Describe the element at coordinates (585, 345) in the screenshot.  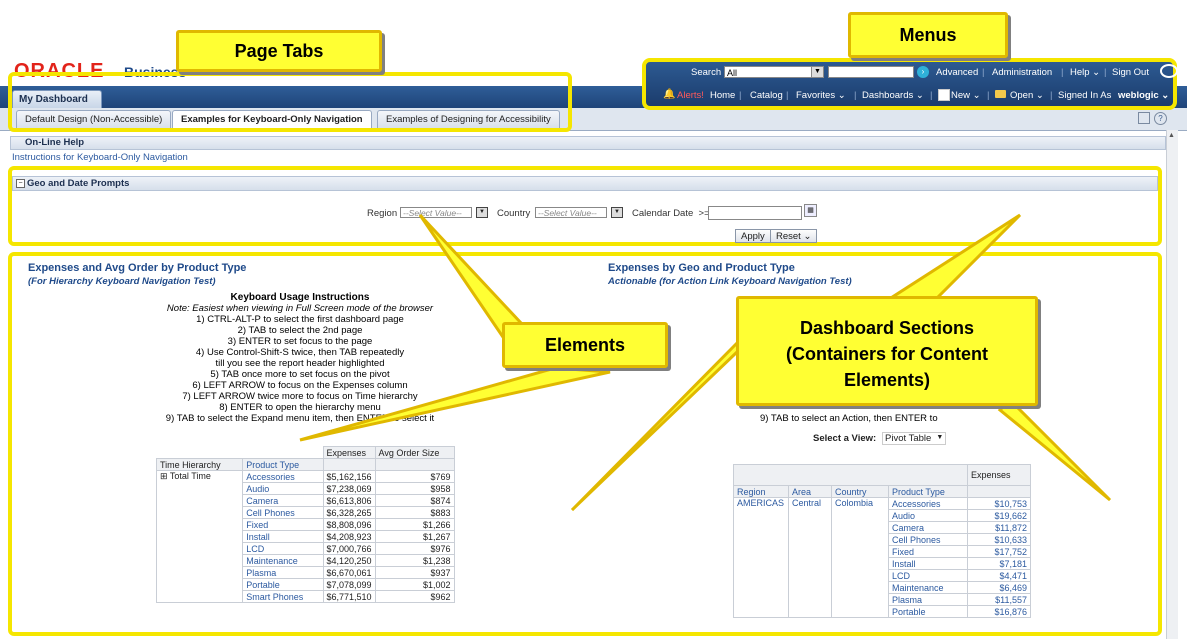
I see `elements-callout: Elements` at that location.